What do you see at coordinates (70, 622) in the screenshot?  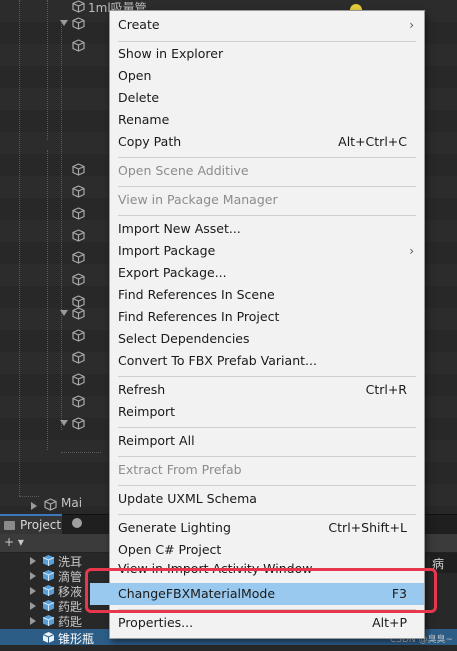 I see `list-item-label: 药匙` at bounding box center [70, 622].